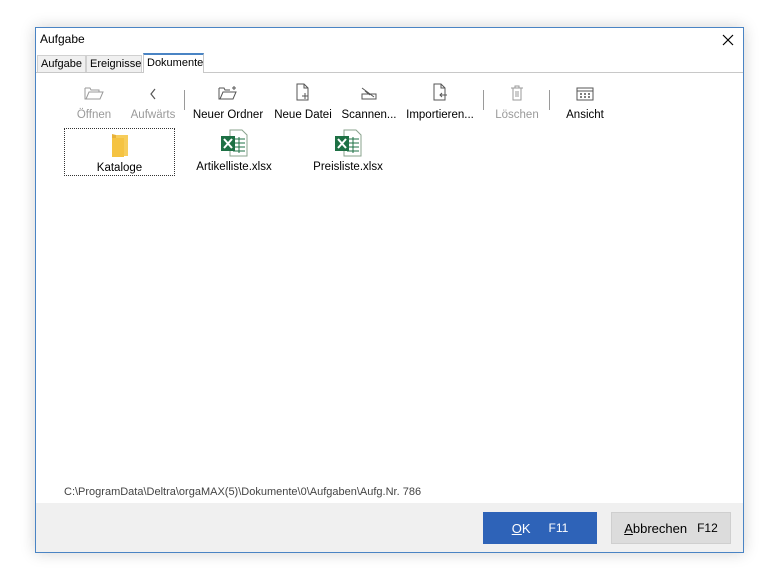 This screenshot has height=582, width=782. I want to click on new-folder-icon, so click(227, 93).